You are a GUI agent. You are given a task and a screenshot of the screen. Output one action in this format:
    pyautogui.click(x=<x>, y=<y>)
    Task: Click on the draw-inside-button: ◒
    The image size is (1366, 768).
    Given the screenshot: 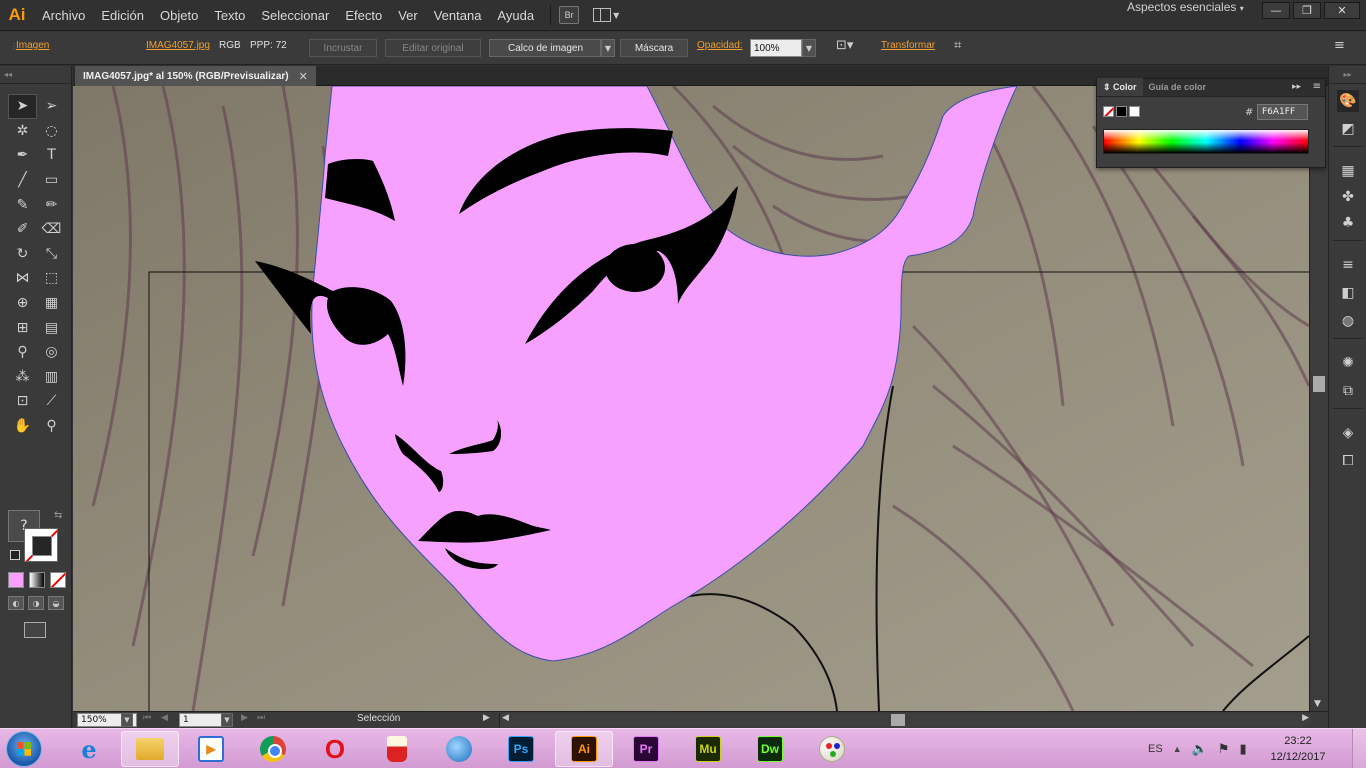 What is the action you would take?
    pyautogui.click(x=56, y=603)
    